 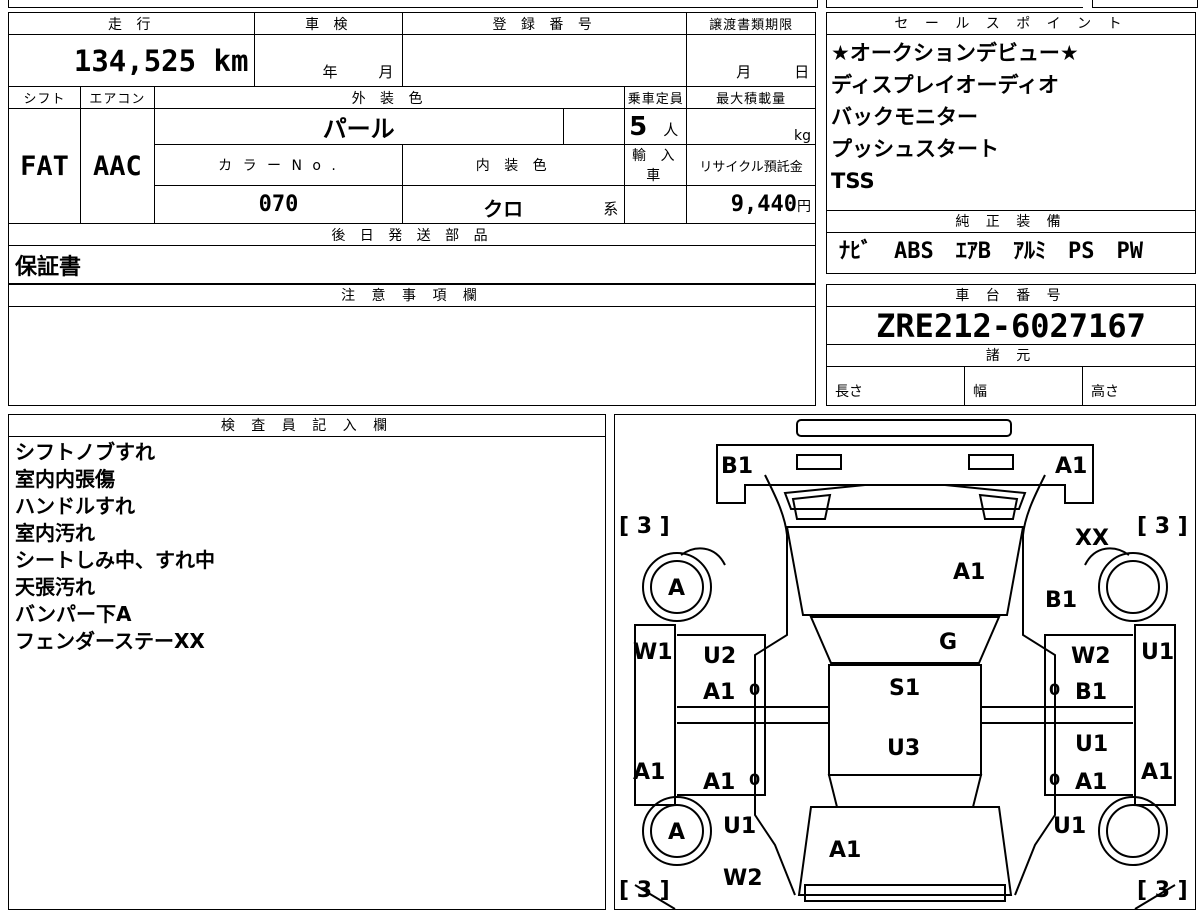 I want to click on inspection-label: 車 検, so click(x=329, y=23).